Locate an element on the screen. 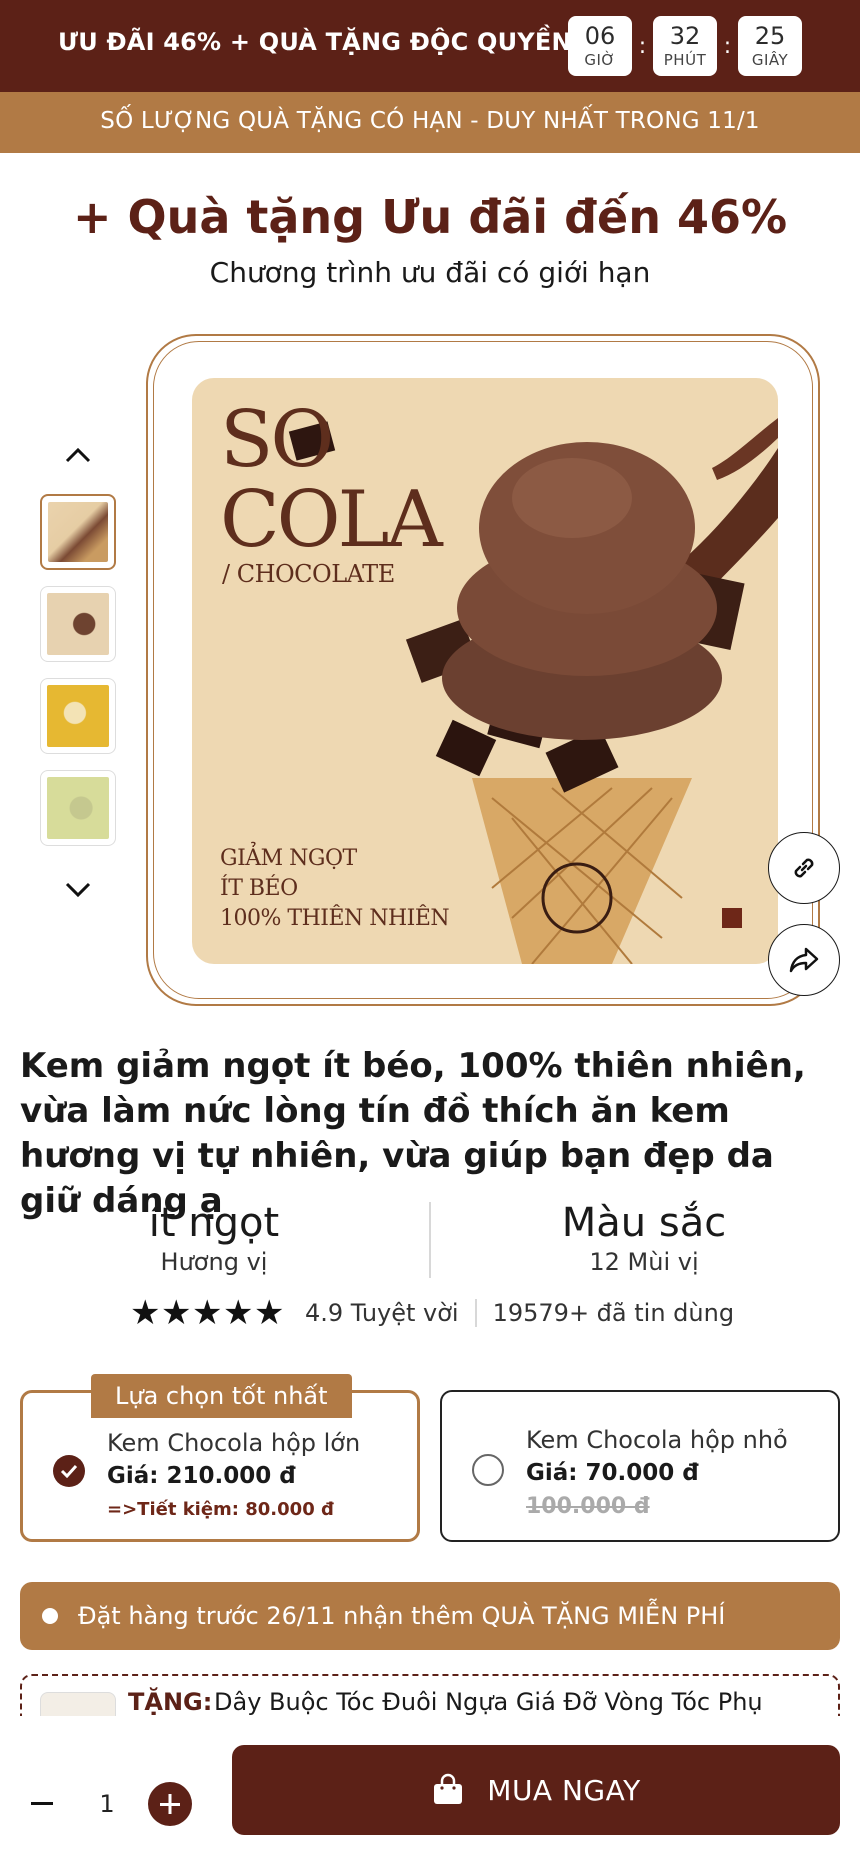  image-claims: GIẢM NGỌT ÍT BÉO 100% THIÊN NHIÊN is located at coordinates (335, 889).